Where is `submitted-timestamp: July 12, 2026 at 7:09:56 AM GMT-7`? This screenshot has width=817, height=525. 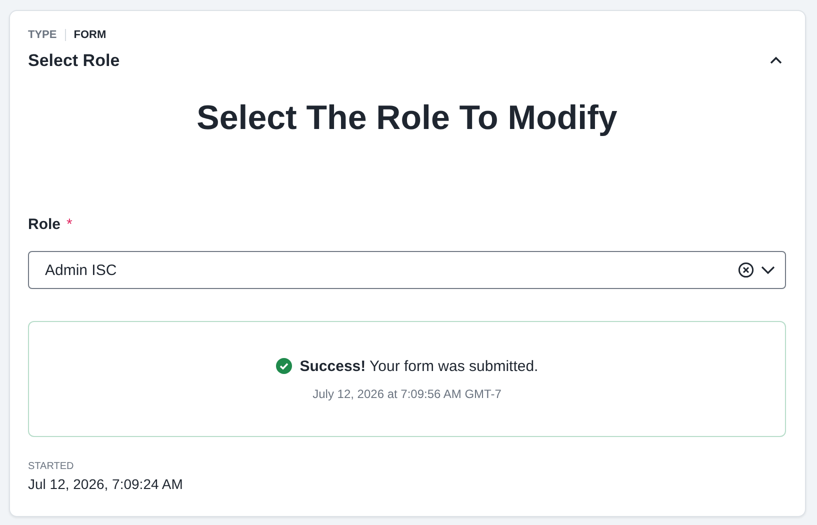 submitted-timestamp: July 12, 2026 at 7:09:56 AM GMT-7 is located at coordinates (407, 393).